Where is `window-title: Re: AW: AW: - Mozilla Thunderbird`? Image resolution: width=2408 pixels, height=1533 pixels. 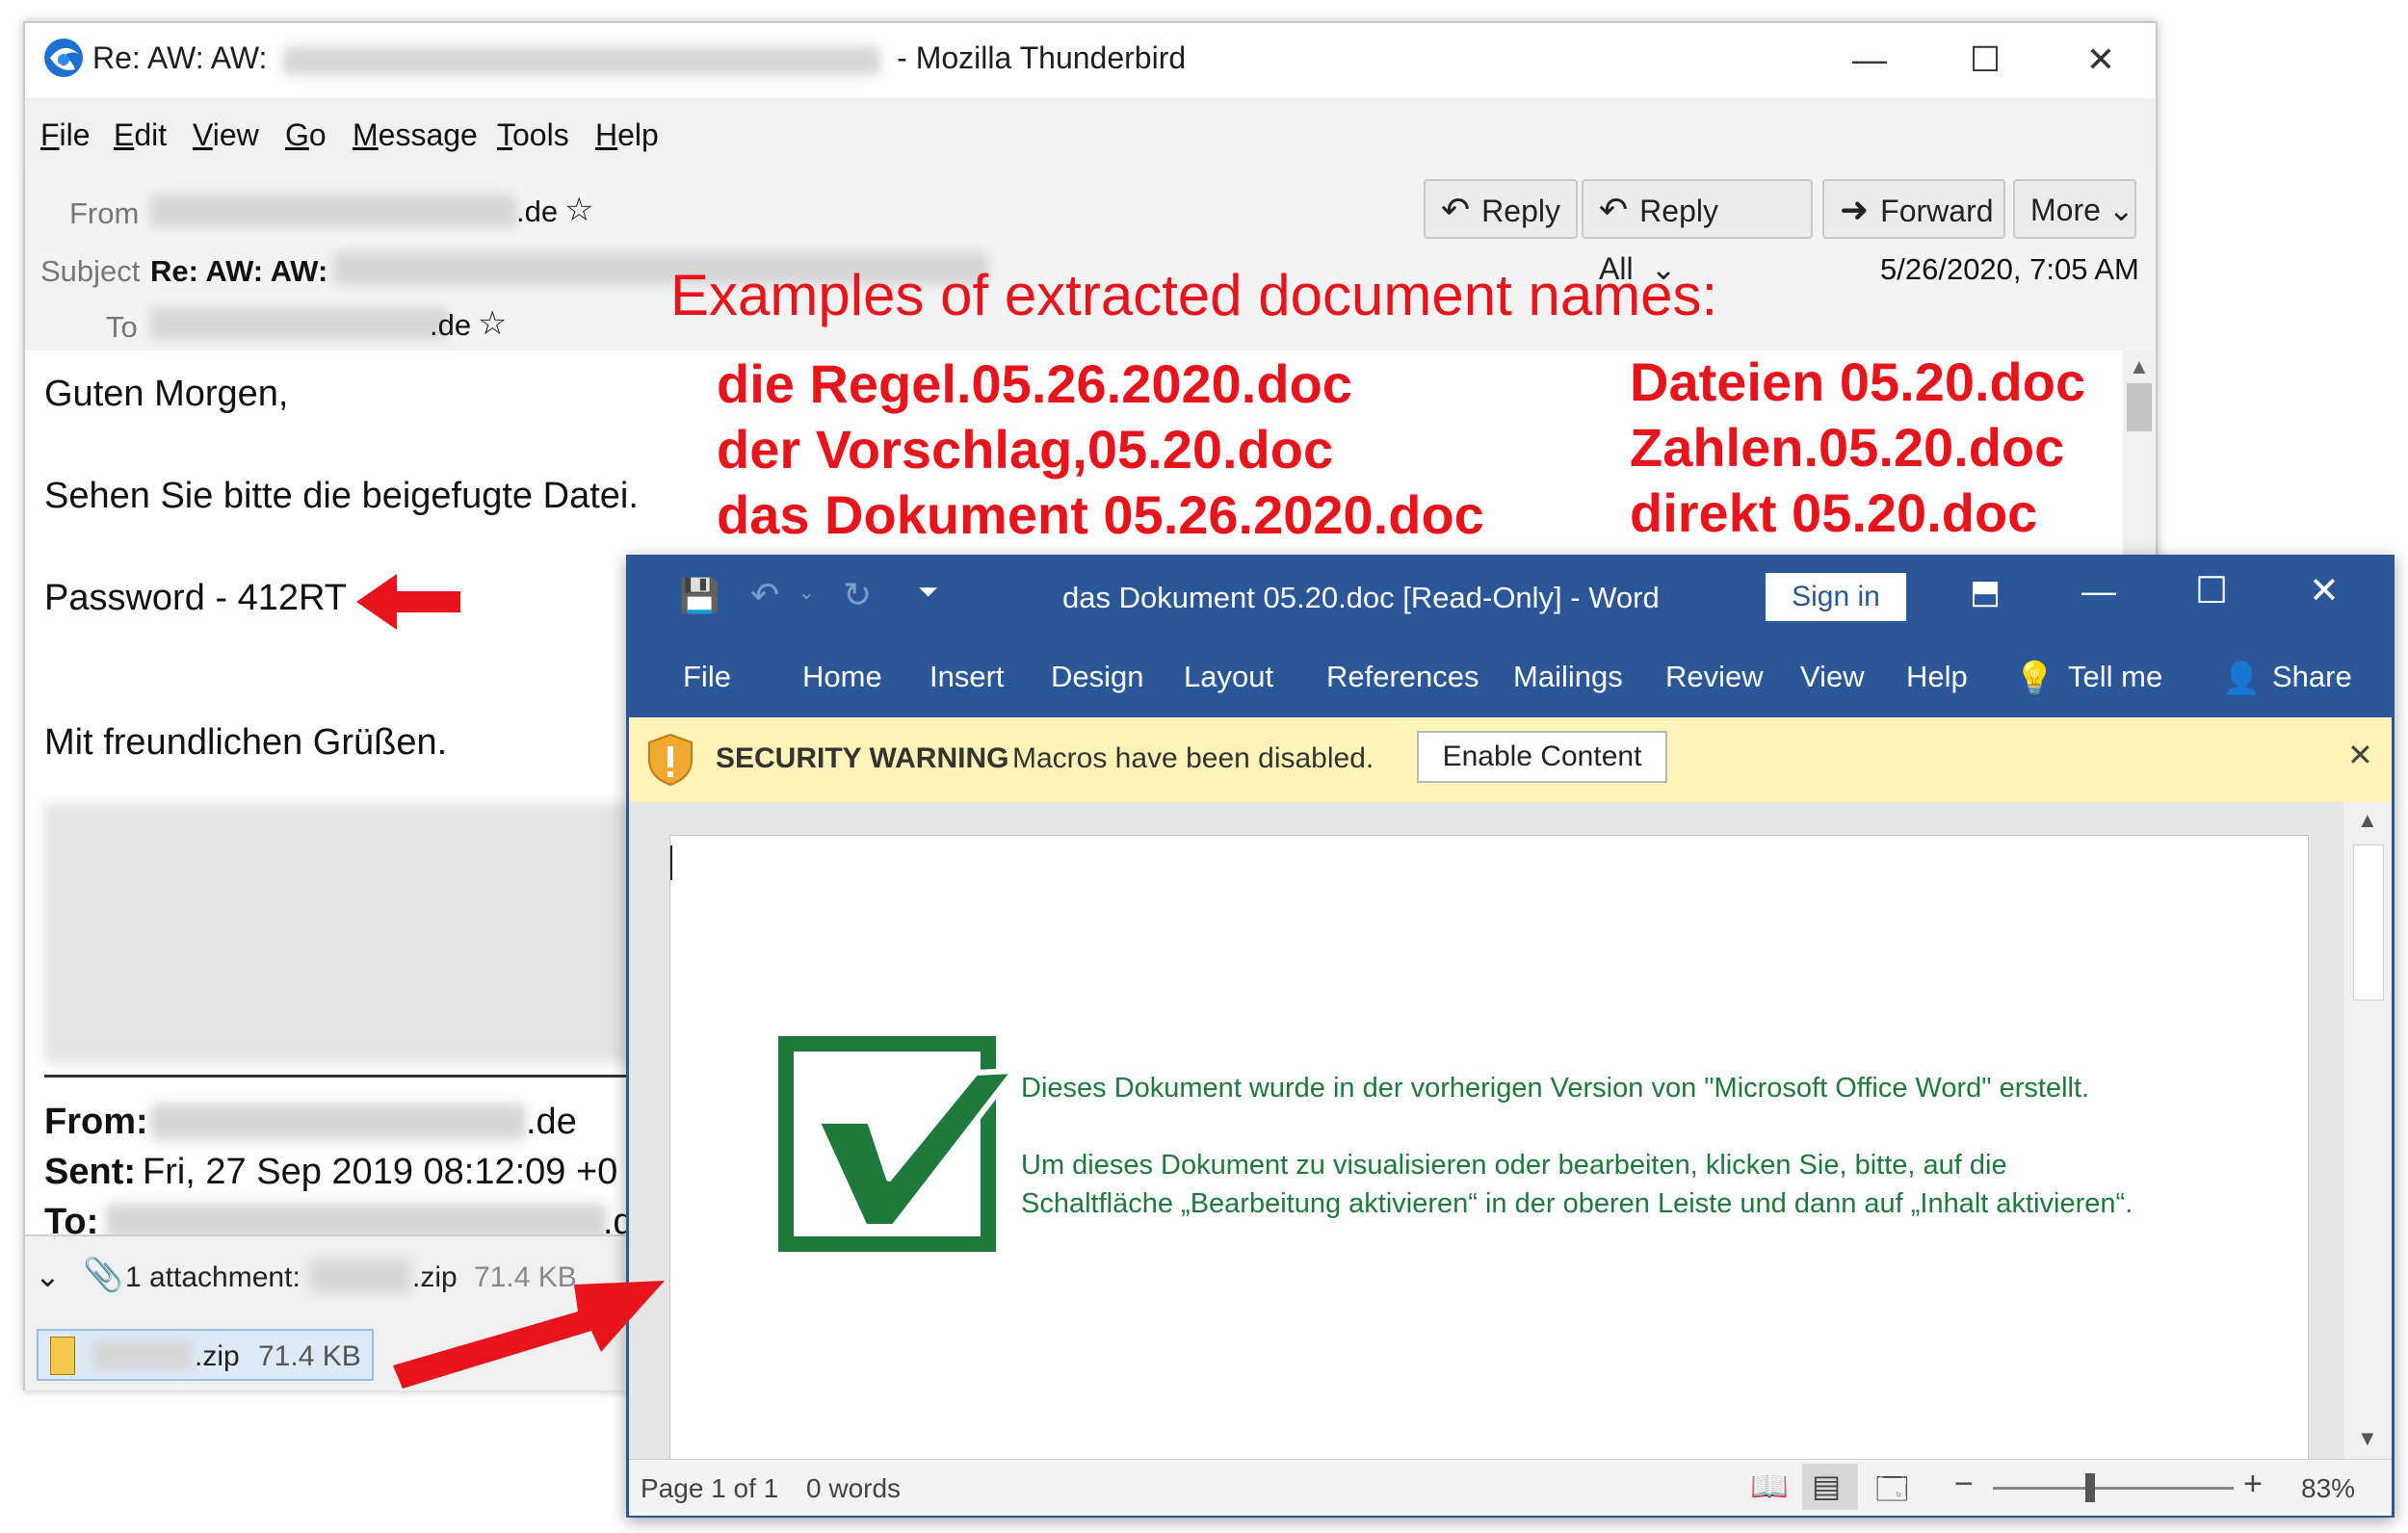 window-title: Re: AW: AW: - Mozilla Thunderbird is located at coordinates (639, 58).